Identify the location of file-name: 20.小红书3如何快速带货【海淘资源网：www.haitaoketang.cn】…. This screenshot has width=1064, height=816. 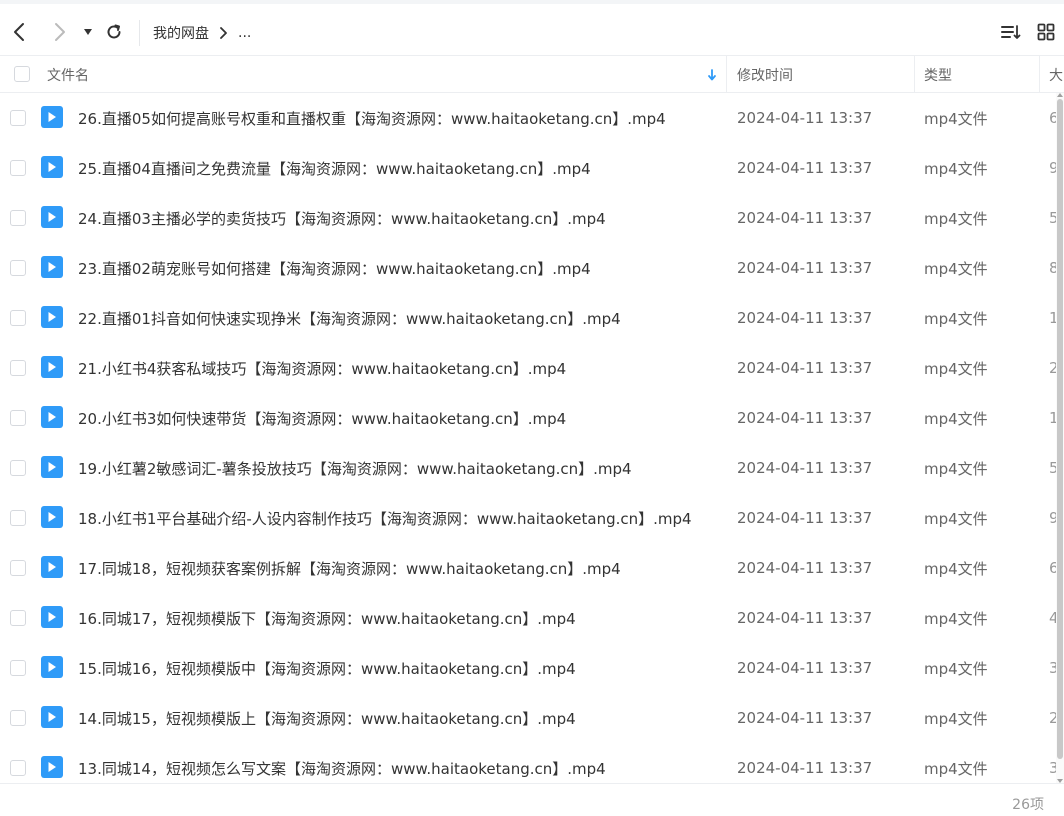
(322, 418).